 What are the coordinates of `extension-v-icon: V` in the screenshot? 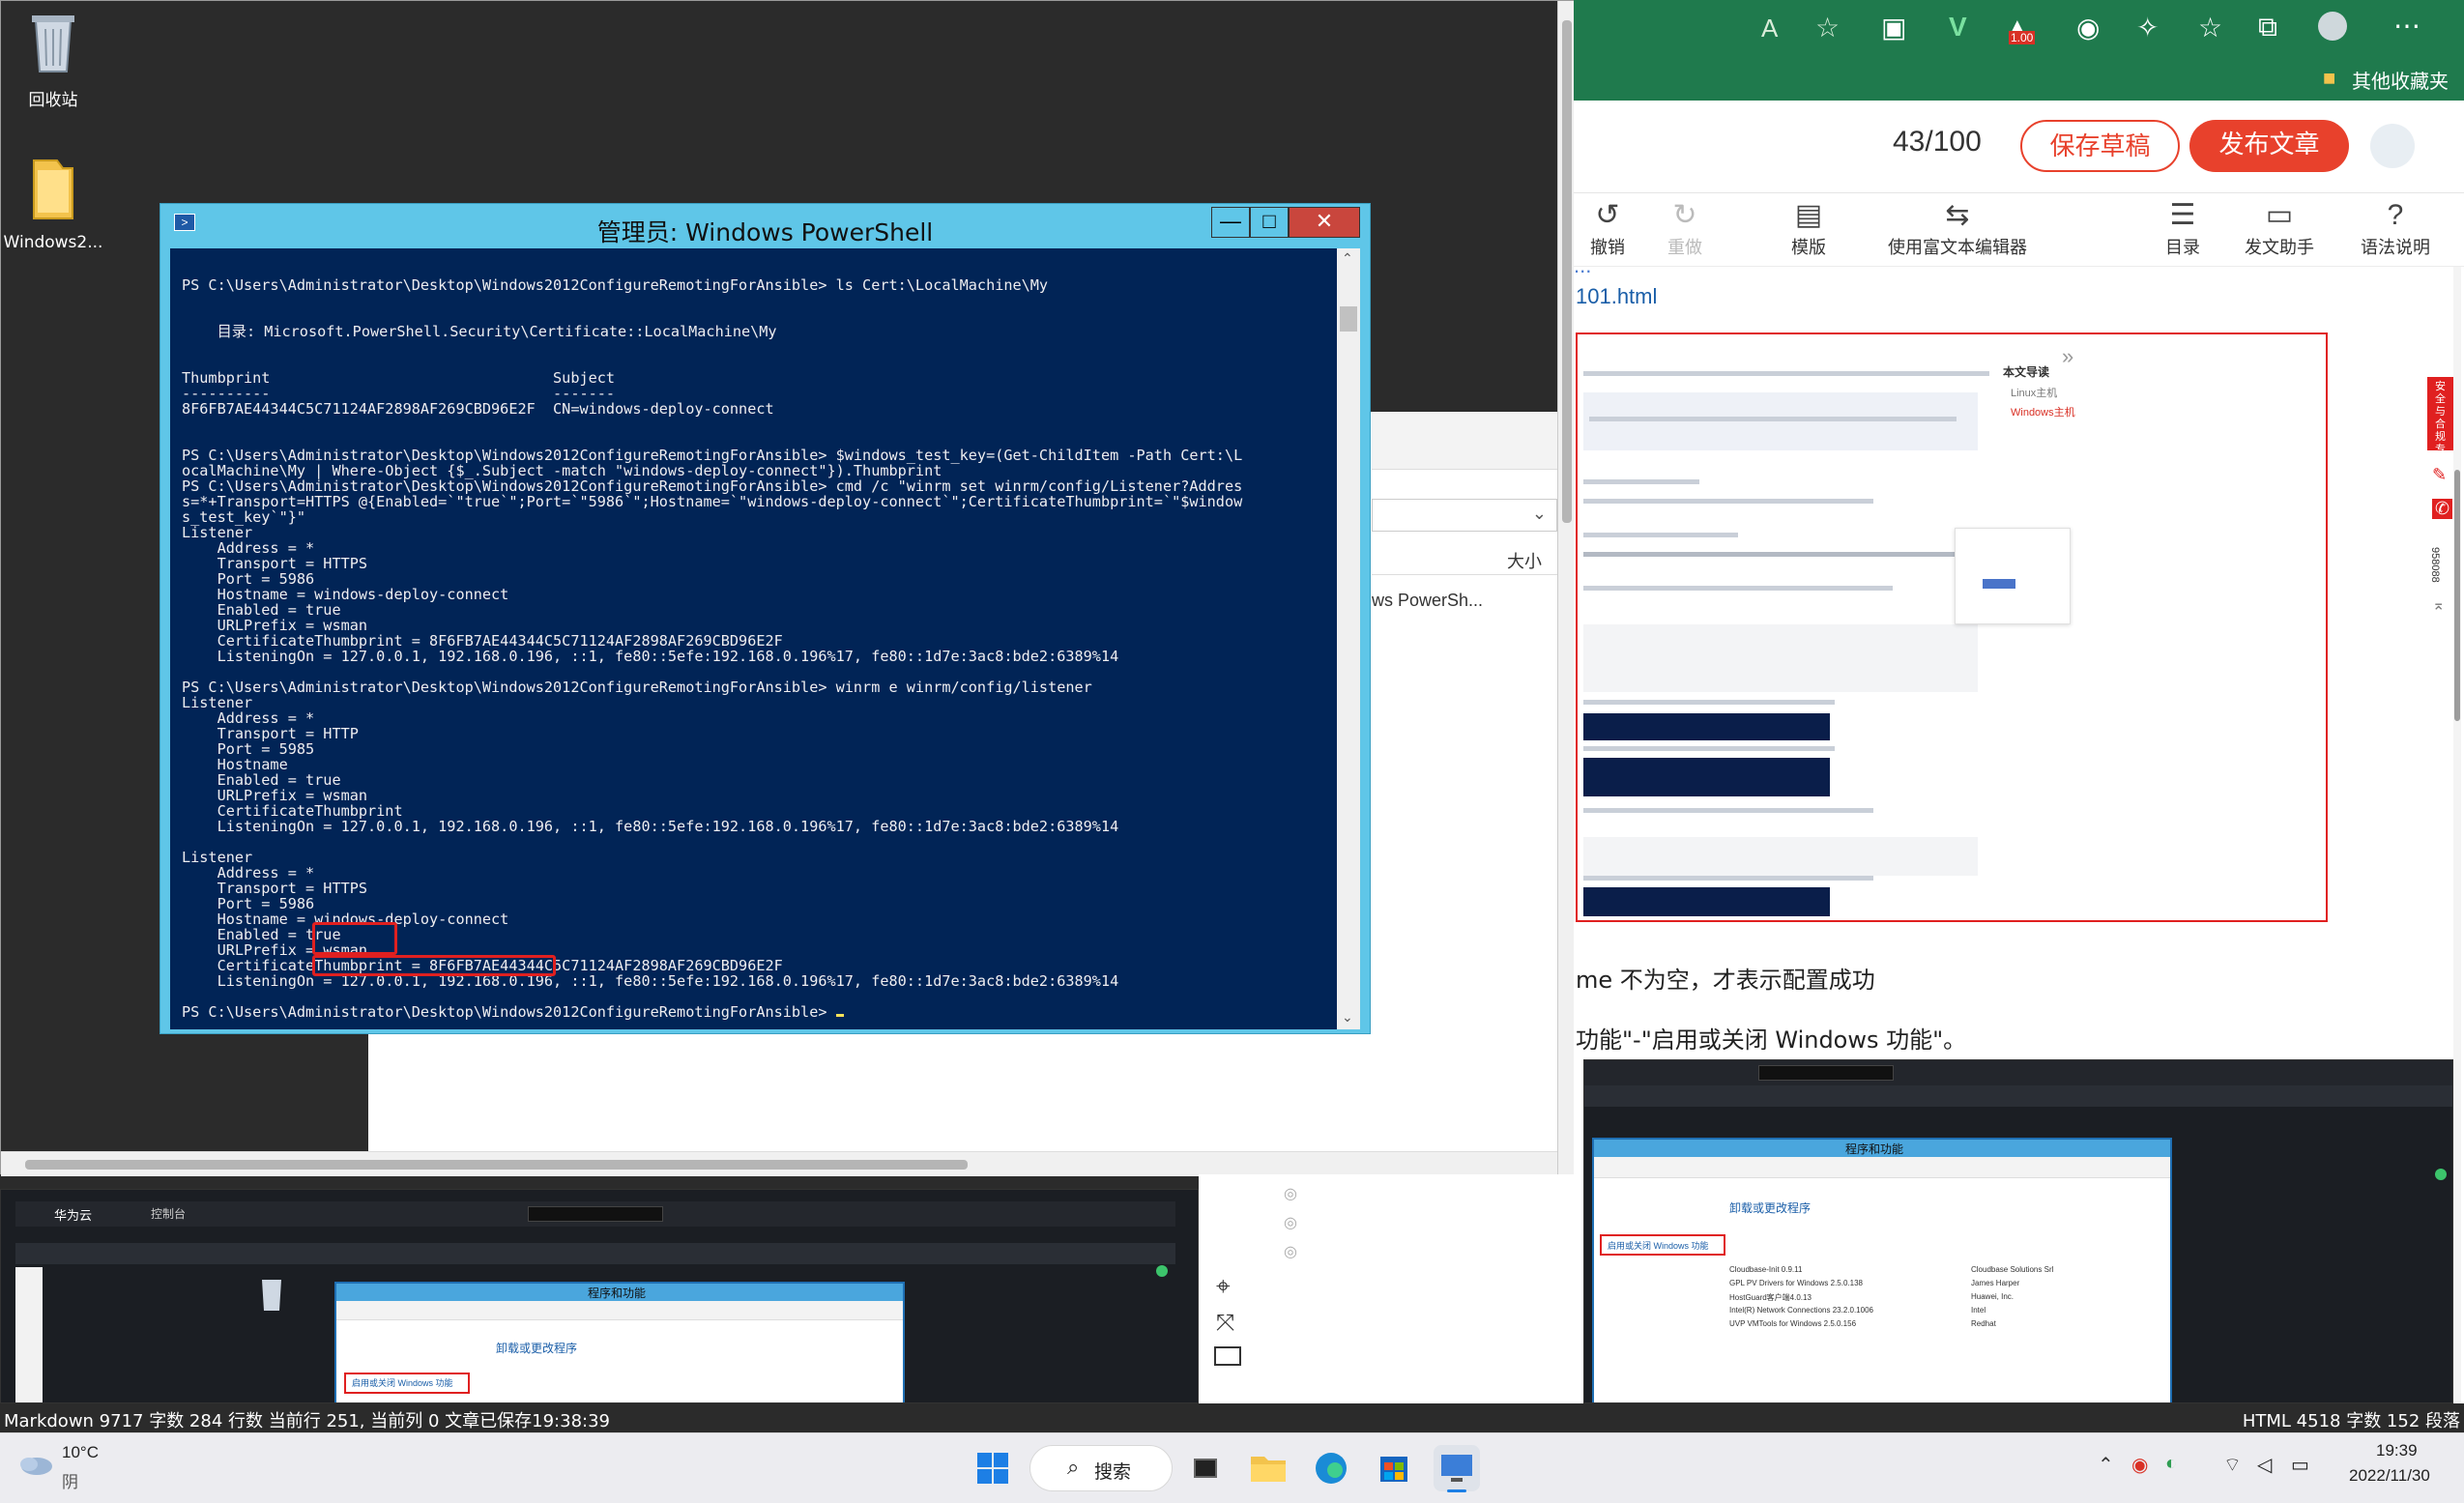 It's located at (1958, 28).